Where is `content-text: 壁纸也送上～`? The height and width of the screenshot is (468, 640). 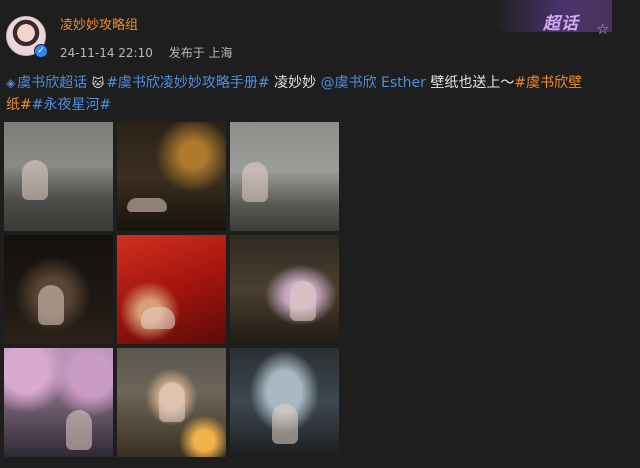 content-text: 壁纸也送上～ is located at coordinates (470, 83).